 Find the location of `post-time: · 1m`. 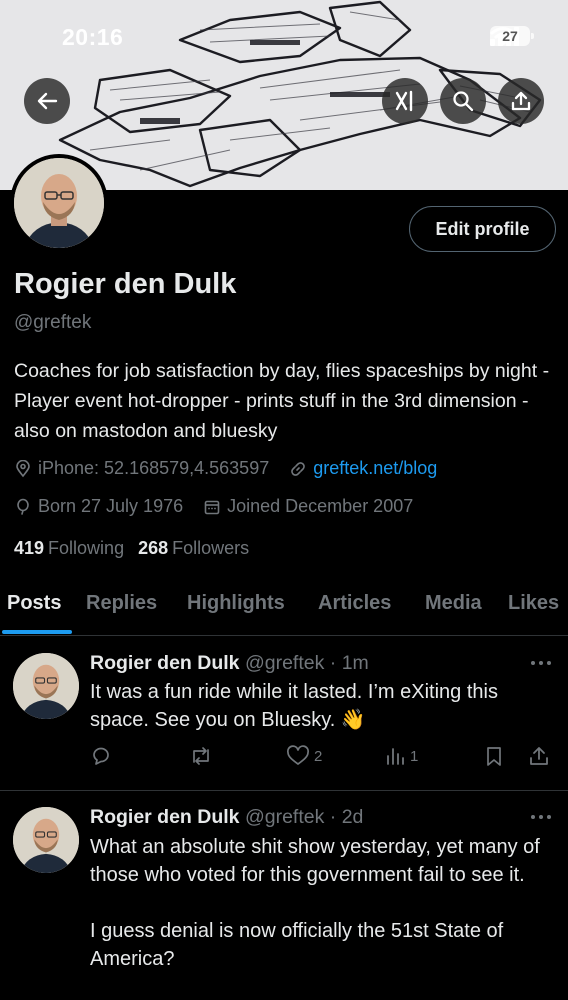

post-time: · 1m is located at coordinates (349, 663).